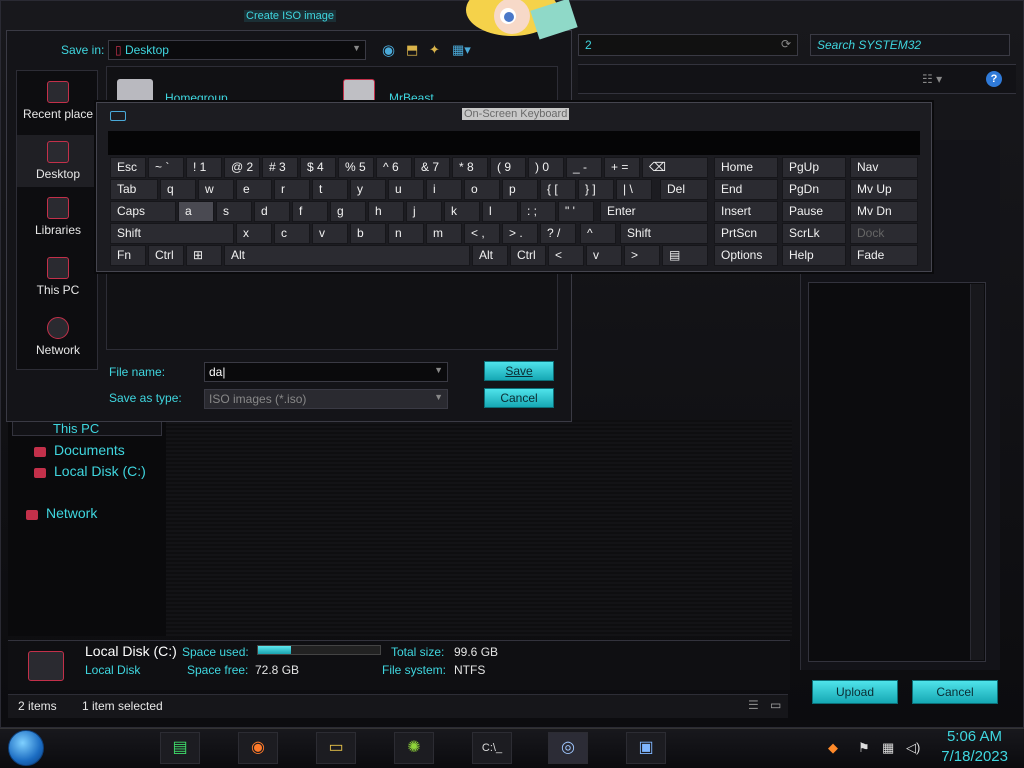 Image resolution: width=1024 pixels, height=768 pixels. What do you see at coordinates (884, 189) in the screenshot?
I see `key-mvup: Mv Up` at bounding box center [884, 189].